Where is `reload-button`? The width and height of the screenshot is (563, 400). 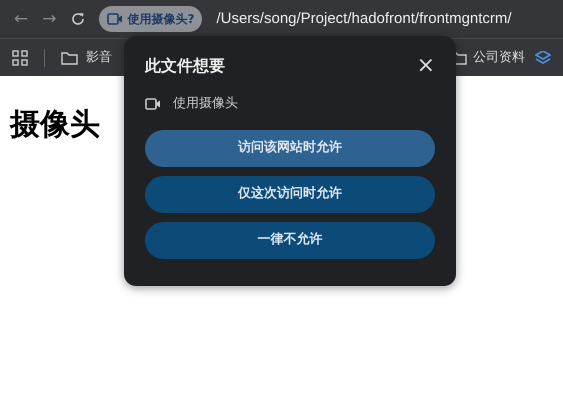
reload-button is located at coordinates (77, 19).